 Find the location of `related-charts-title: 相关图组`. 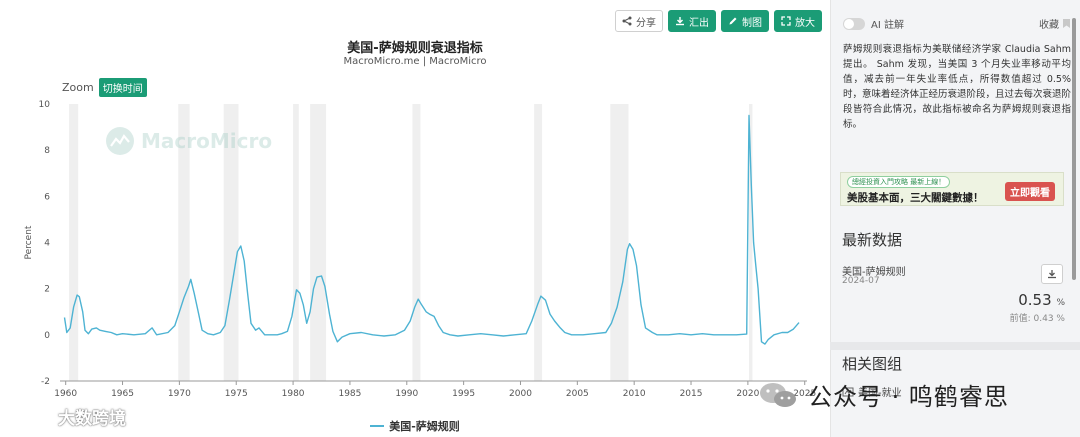

related-charts-title: 相关图组 is located at coordinates (872, 364).